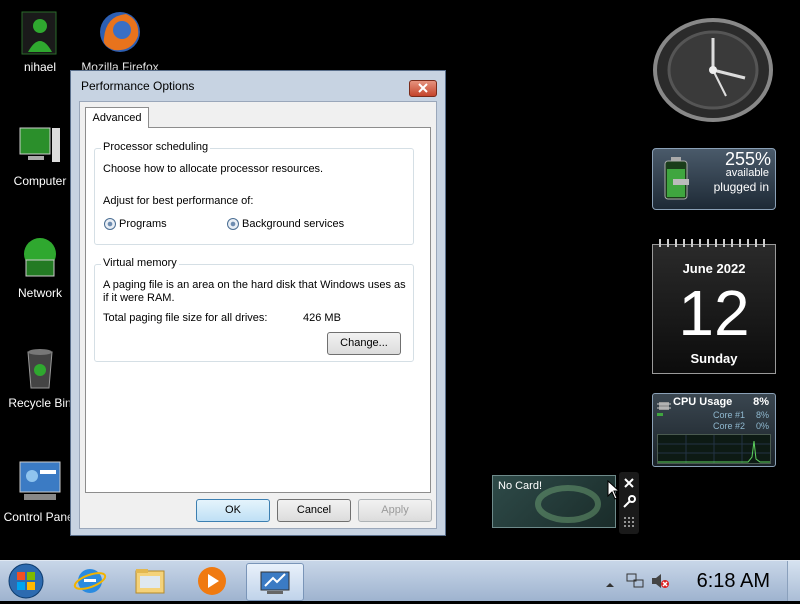 The image size is (800, 604). I want to click on internet-explorer-icon, so click(90, 581).